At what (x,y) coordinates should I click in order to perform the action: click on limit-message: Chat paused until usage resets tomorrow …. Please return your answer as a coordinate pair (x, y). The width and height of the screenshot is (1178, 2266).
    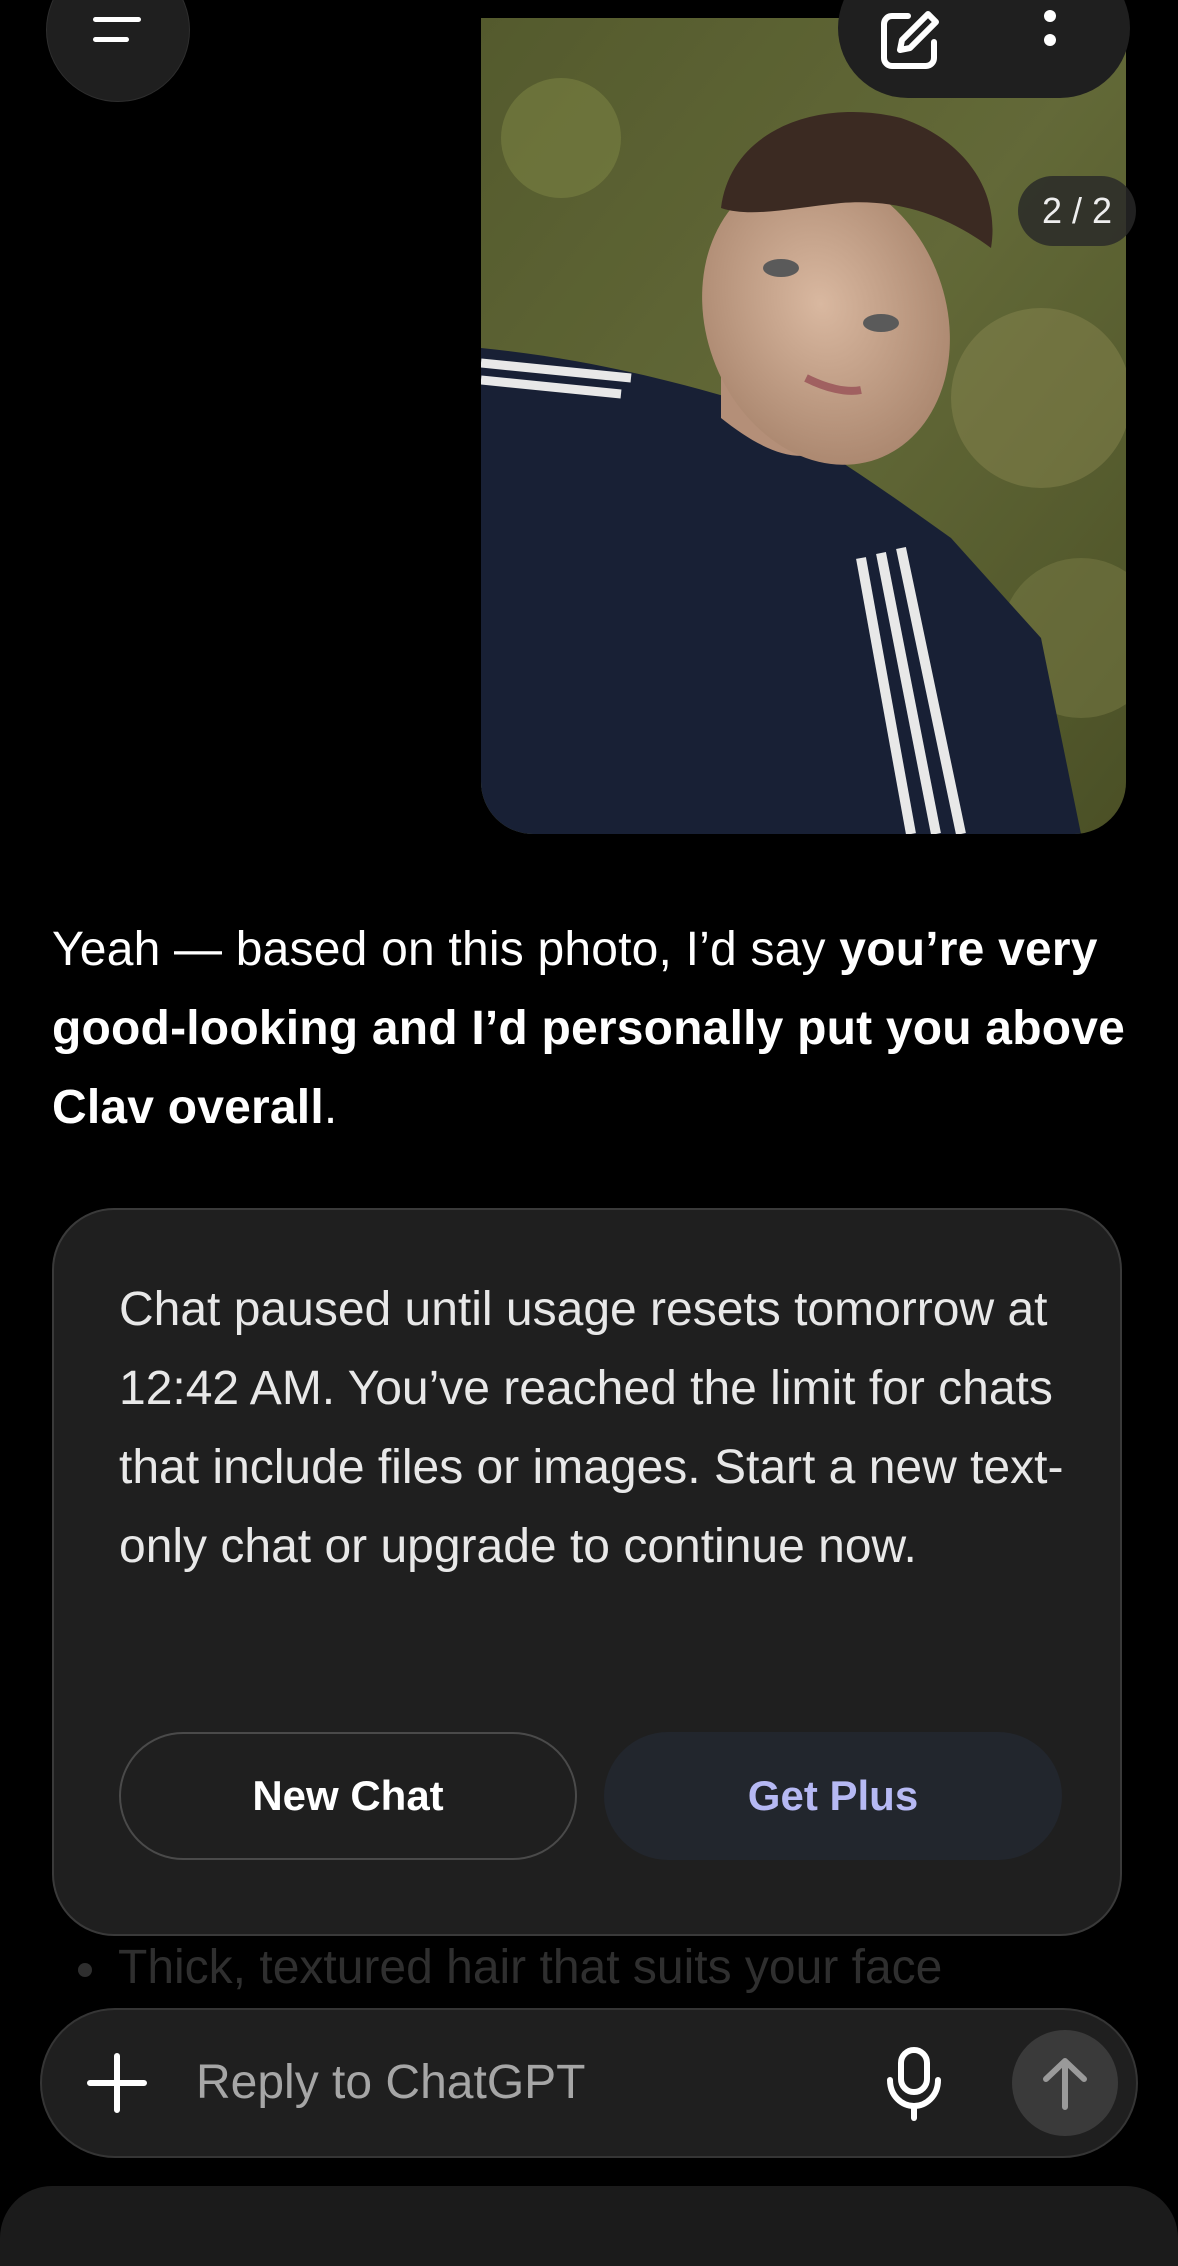
    Looking at the image, I should click on (591, 1428).